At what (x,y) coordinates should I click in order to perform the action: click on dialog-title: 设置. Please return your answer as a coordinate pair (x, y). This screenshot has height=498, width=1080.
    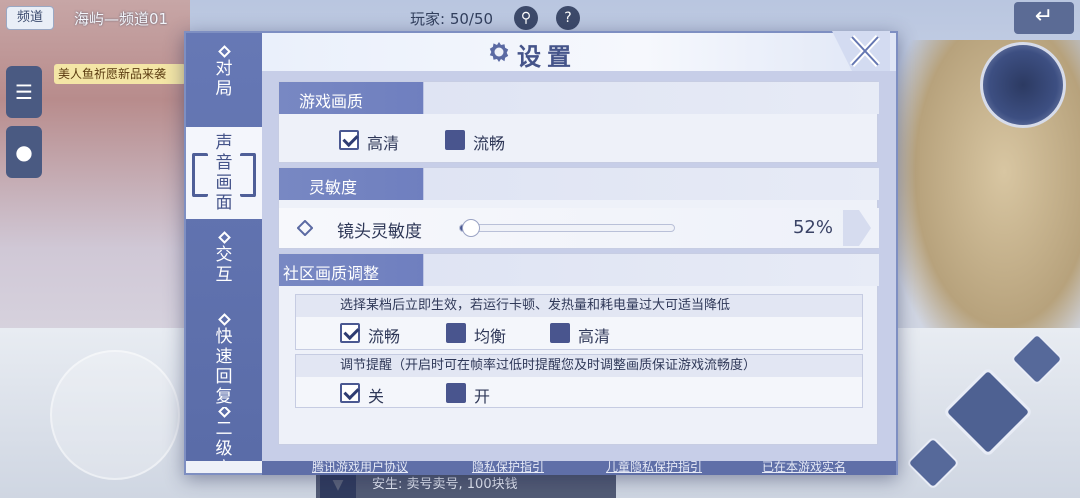
    Looking at the image, I should click on (547, 57).